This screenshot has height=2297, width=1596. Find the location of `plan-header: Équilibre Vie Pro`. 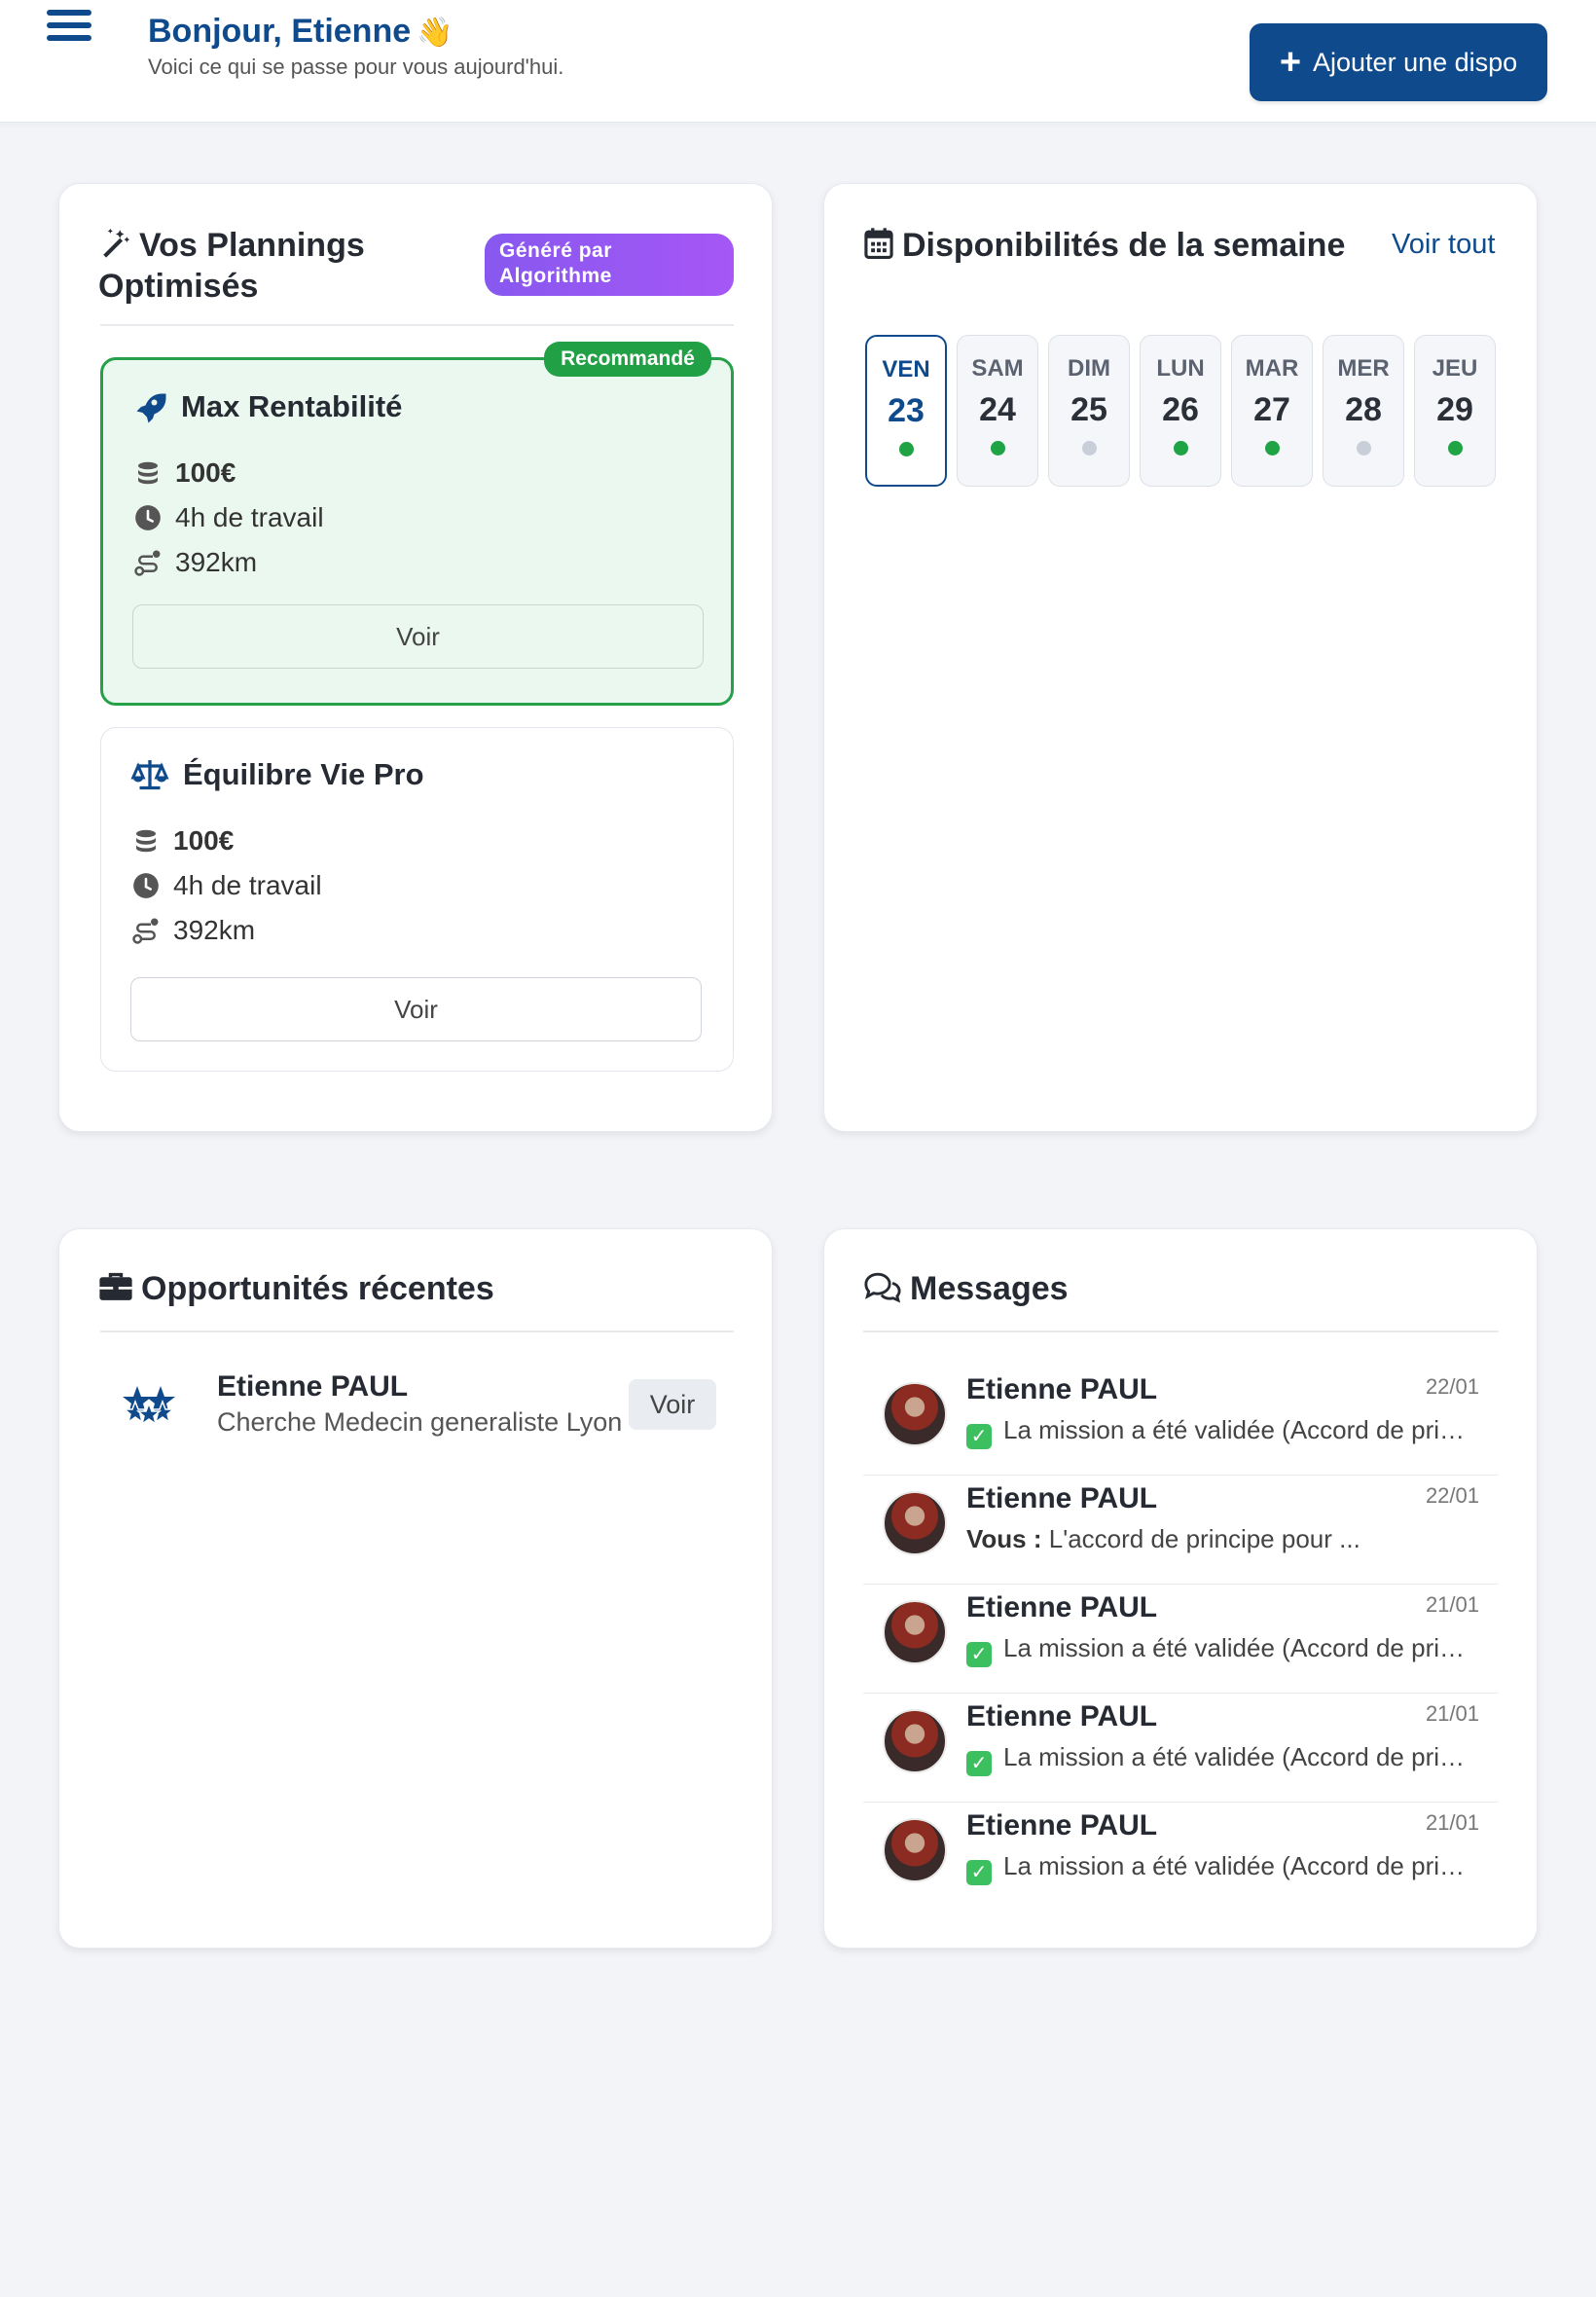

plan-header: Équilibre Vie Pro is located at coordinates (277, 774).